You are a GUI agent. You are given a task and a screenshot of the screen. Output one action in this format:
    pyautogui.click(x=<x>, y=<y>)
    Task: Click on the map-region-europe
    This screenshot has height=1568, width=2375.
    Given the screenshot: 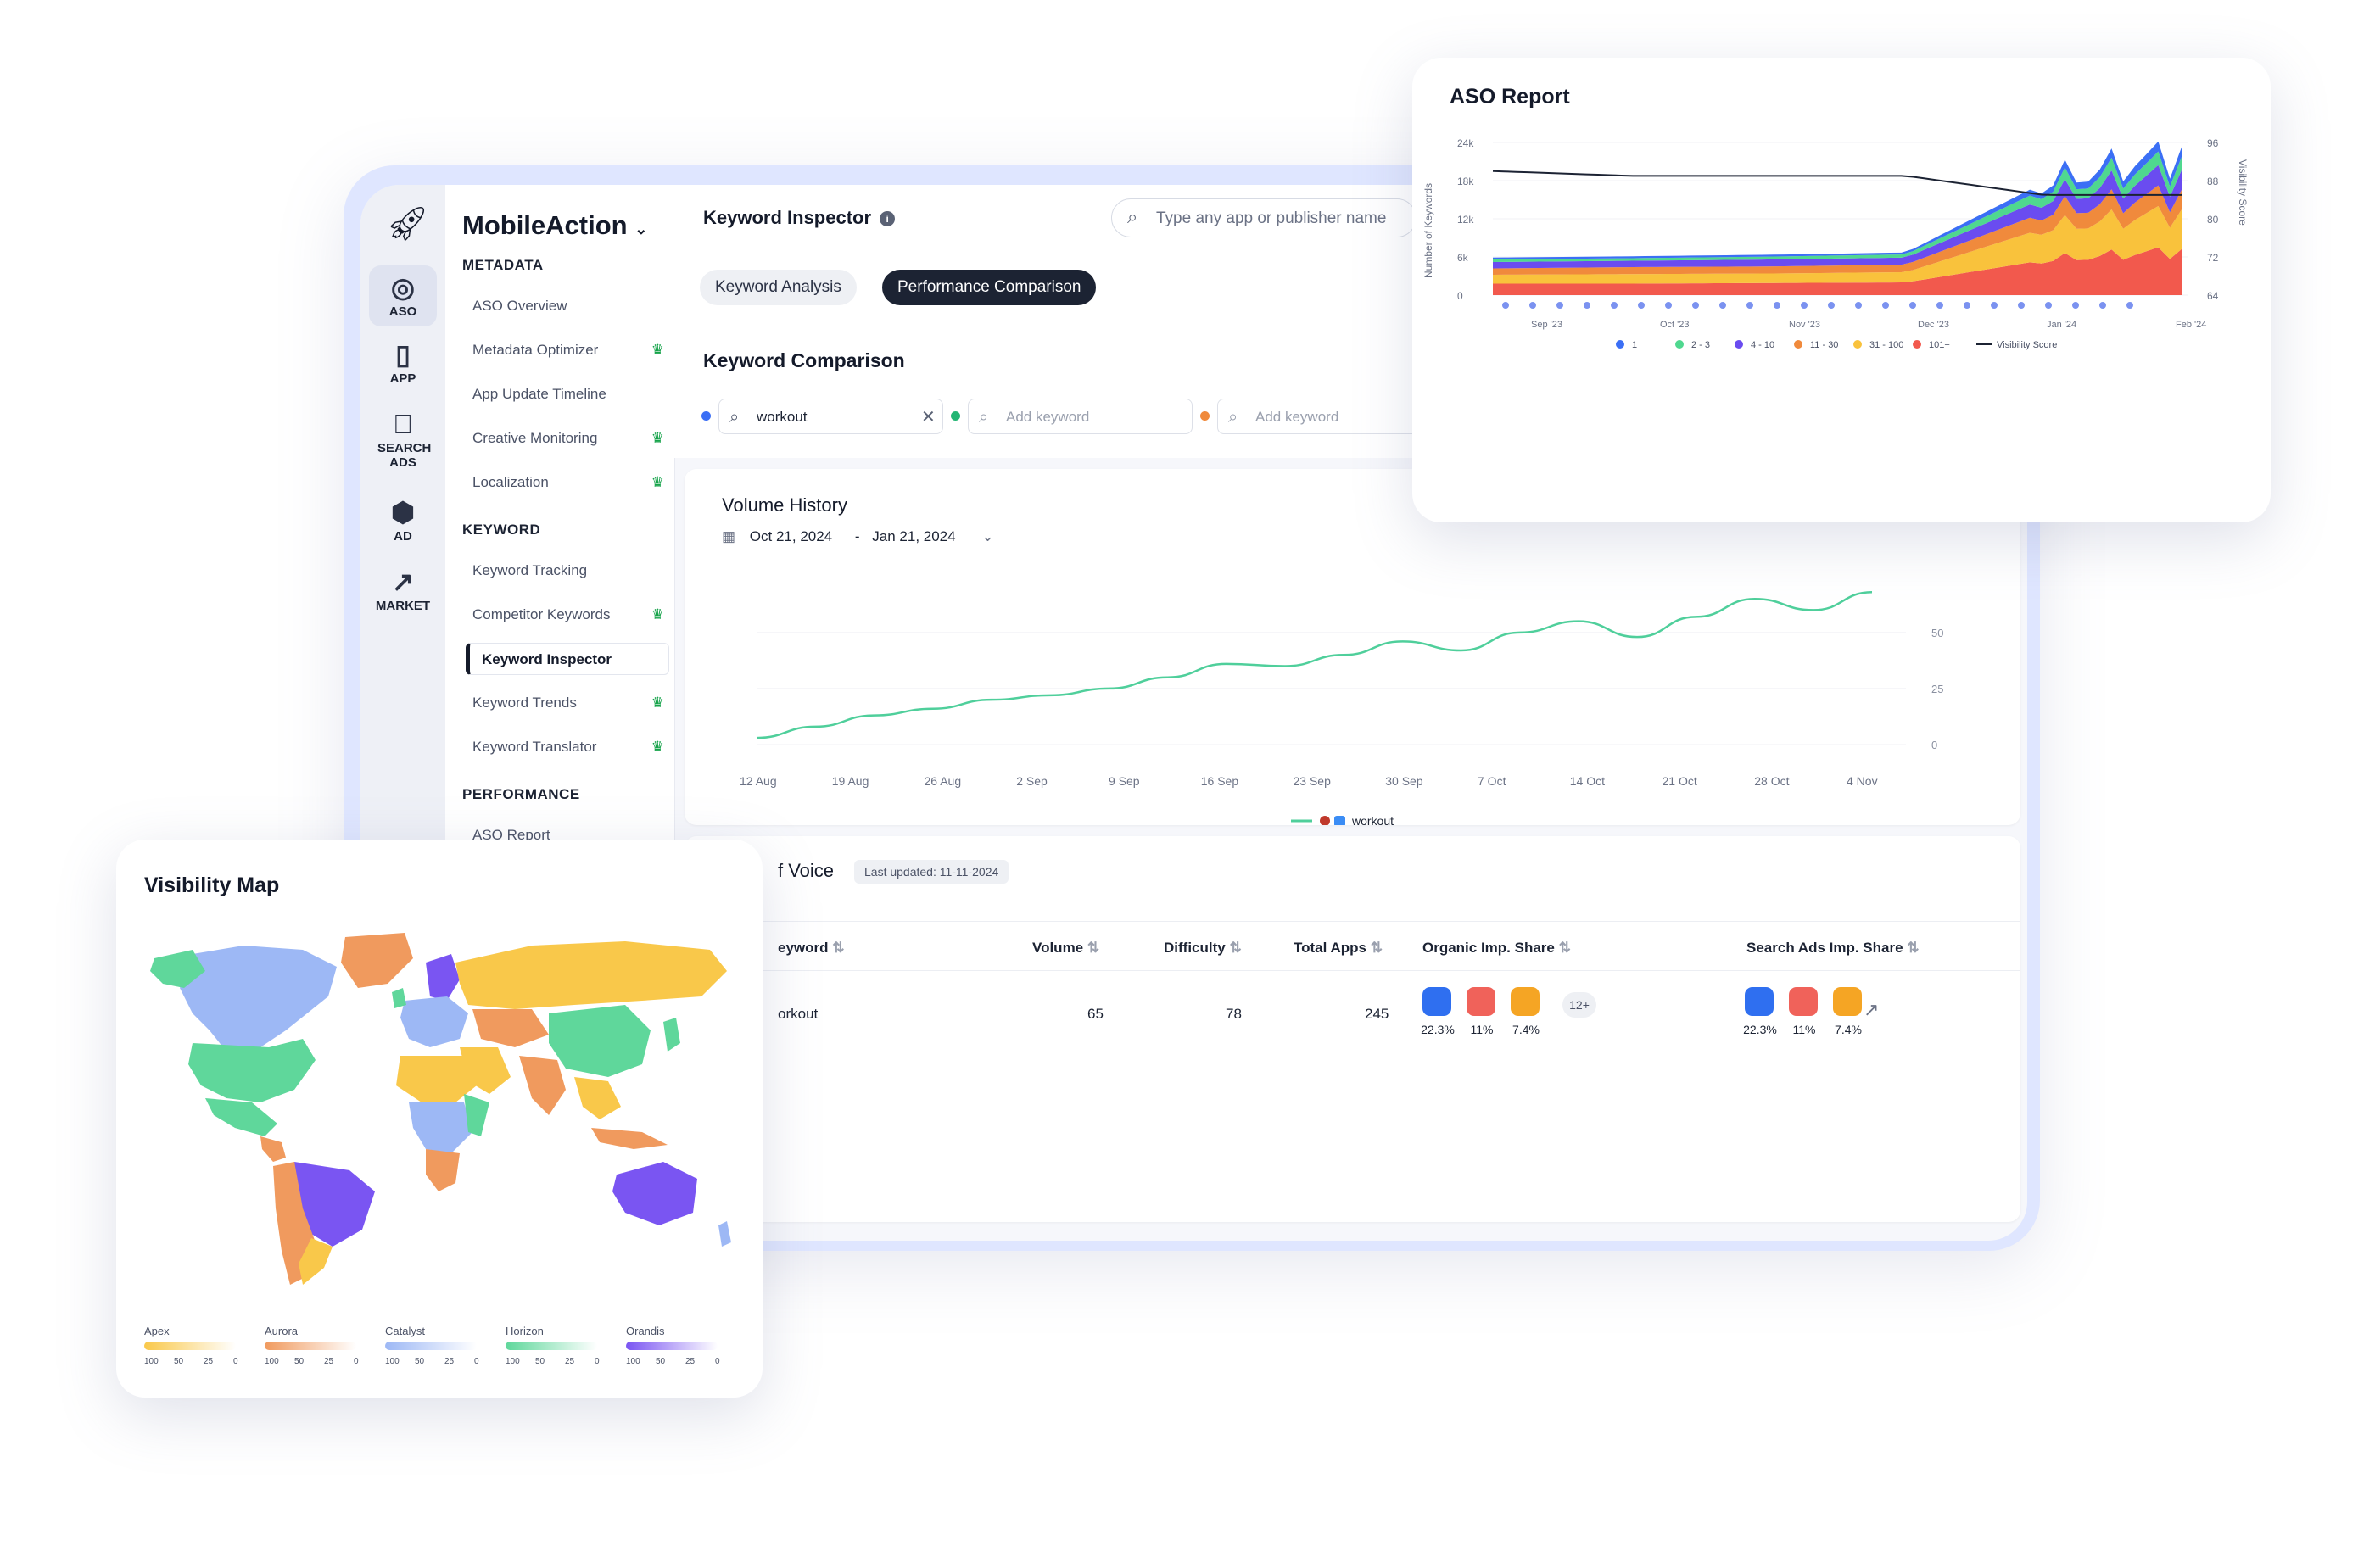 What is the action you would take?
    pyautogui.click(x=434, y=1022)
    